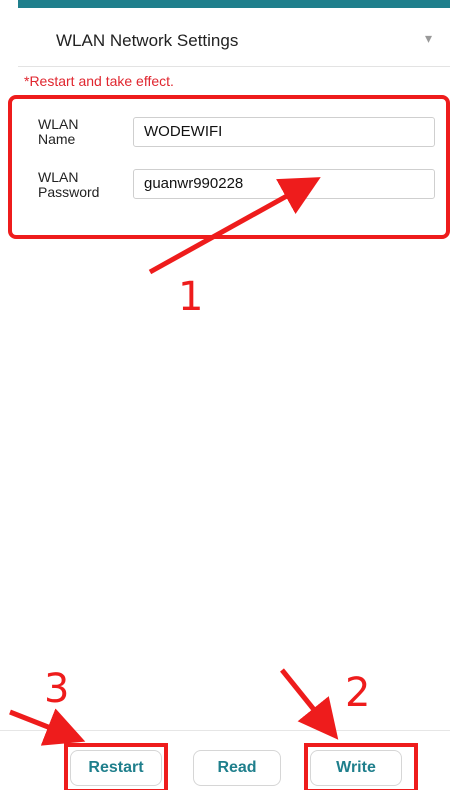 The width and height of the screenshot is (450, 790). I want to click on wlan-password-label: WLAN Password, so click(69, 184).